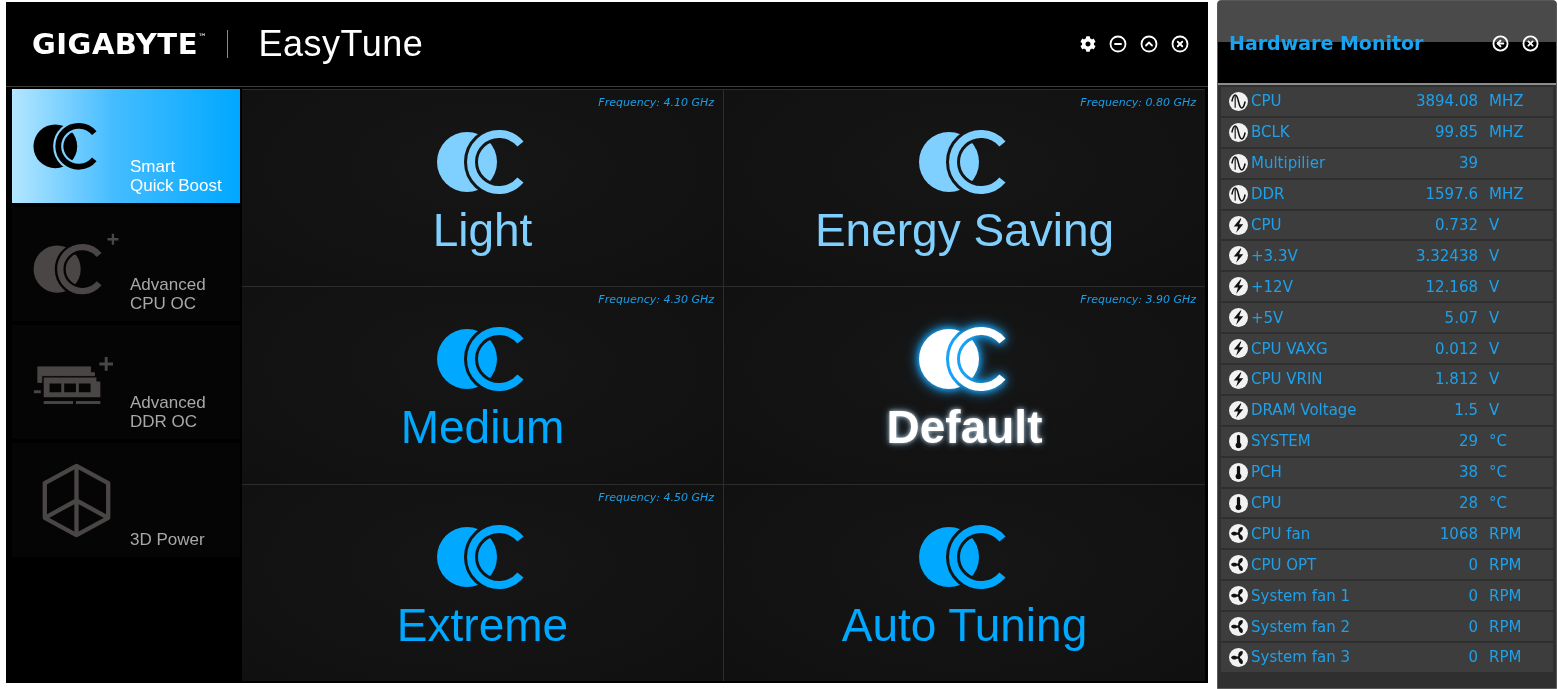  Describe the element at coordinates (1468, 163) in the screenshot. I see `sensor-value: 39` at that location.